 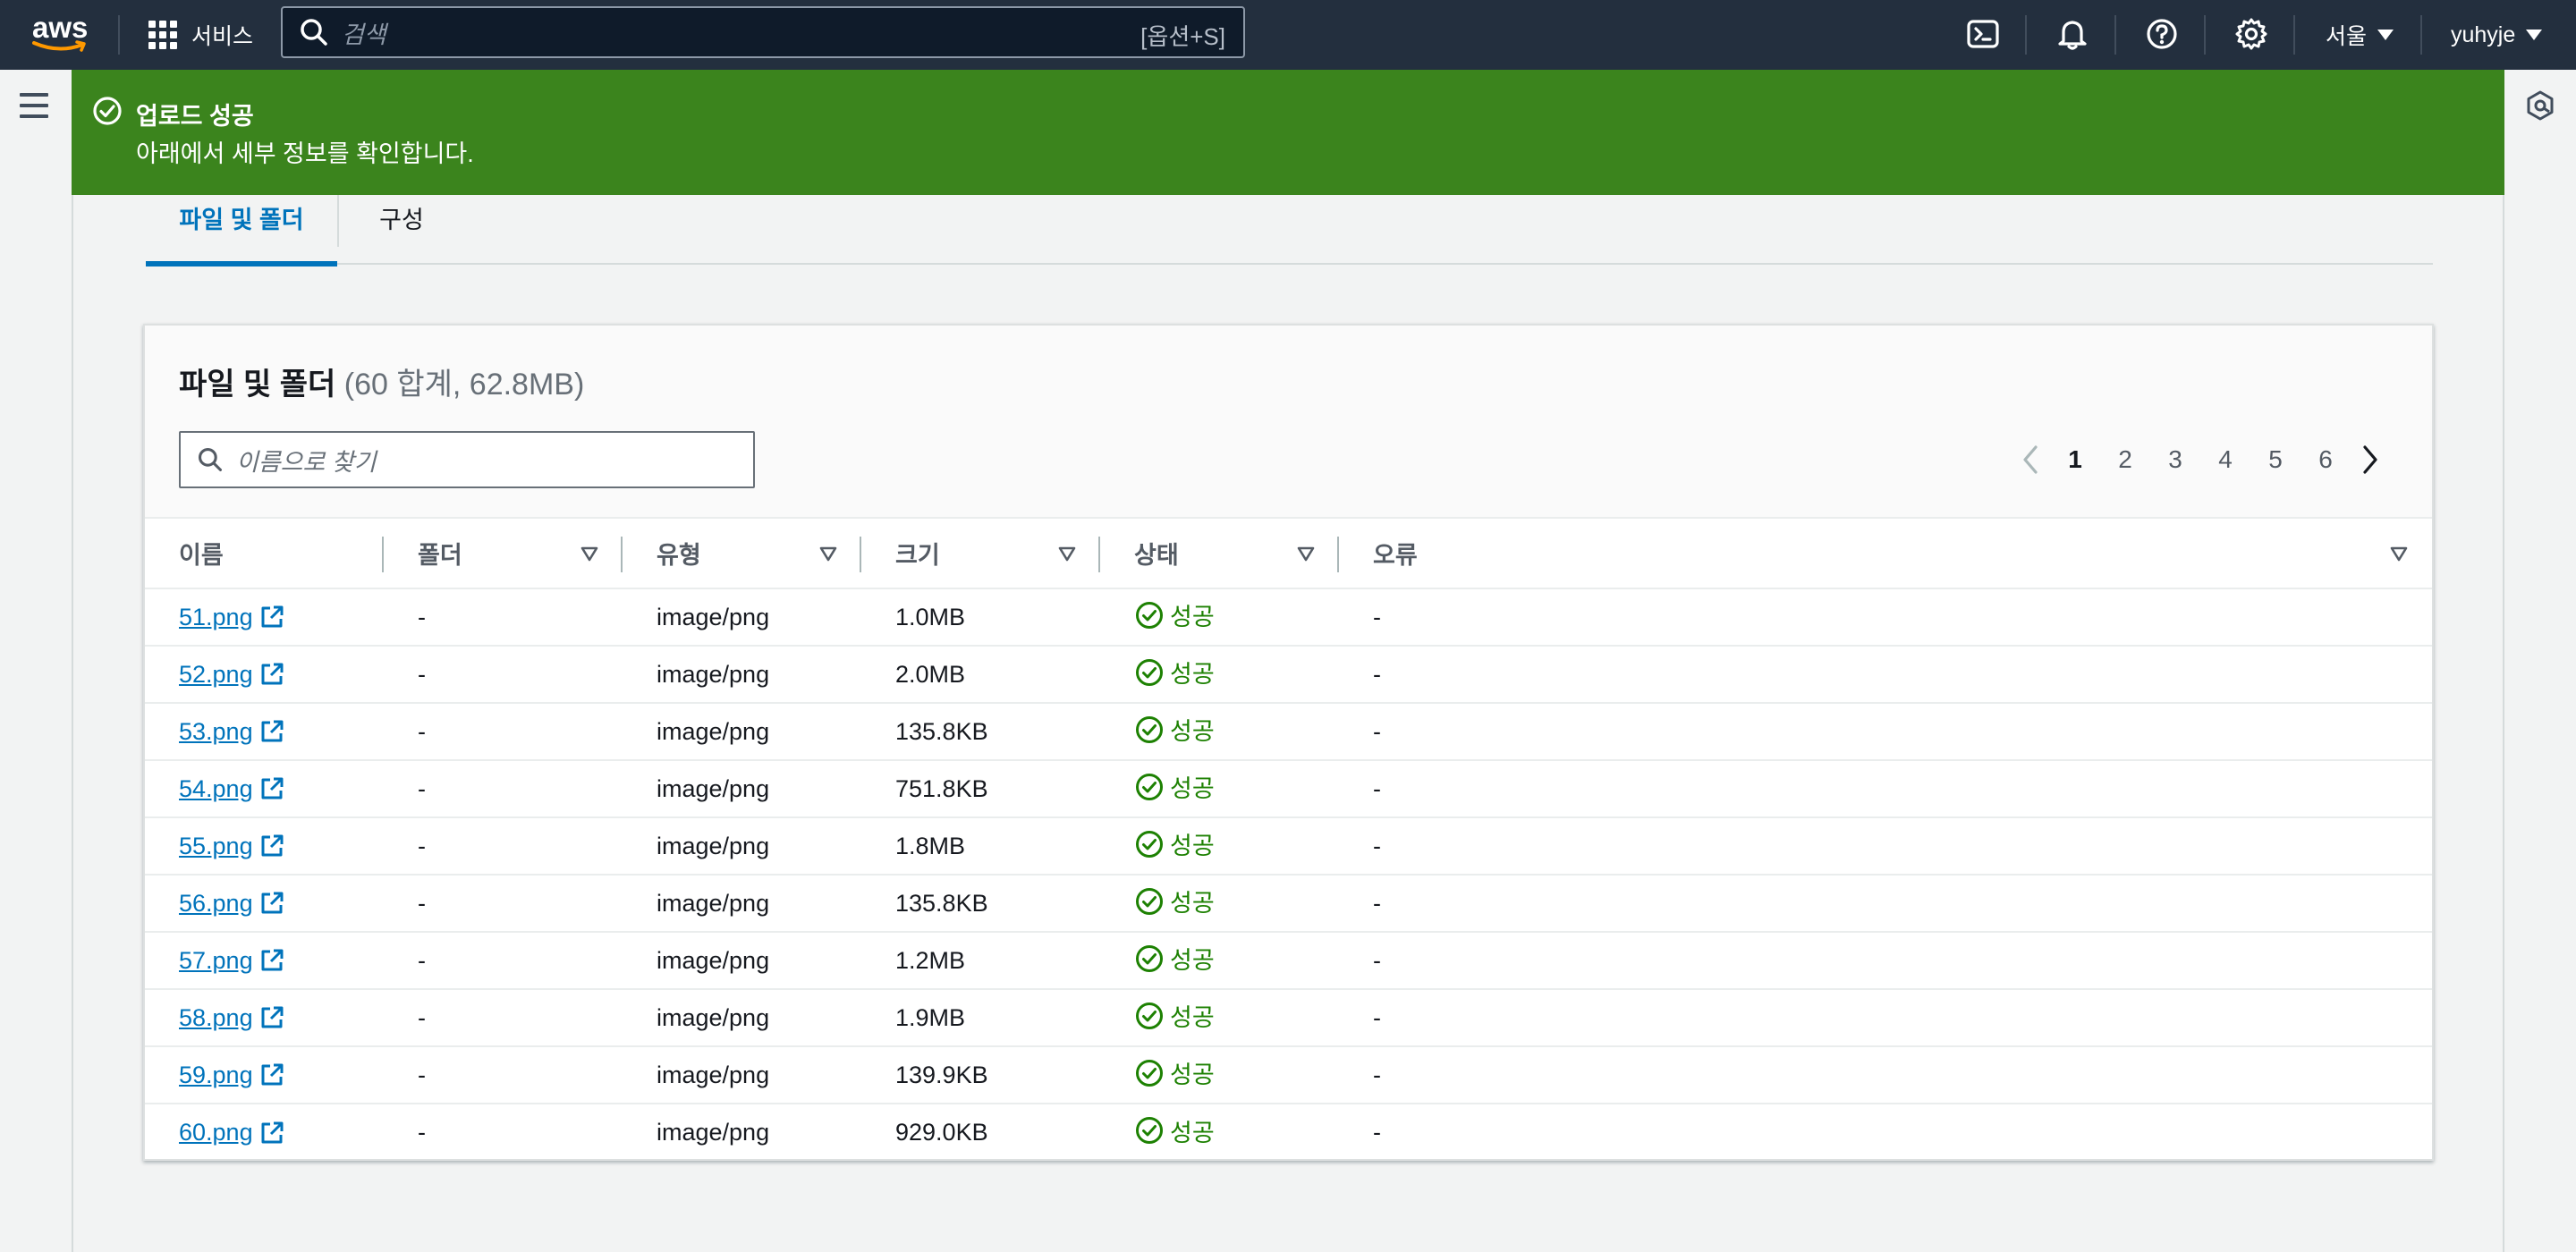 I want to click on column-header-error: 오류, so click(x=1885, y=554).